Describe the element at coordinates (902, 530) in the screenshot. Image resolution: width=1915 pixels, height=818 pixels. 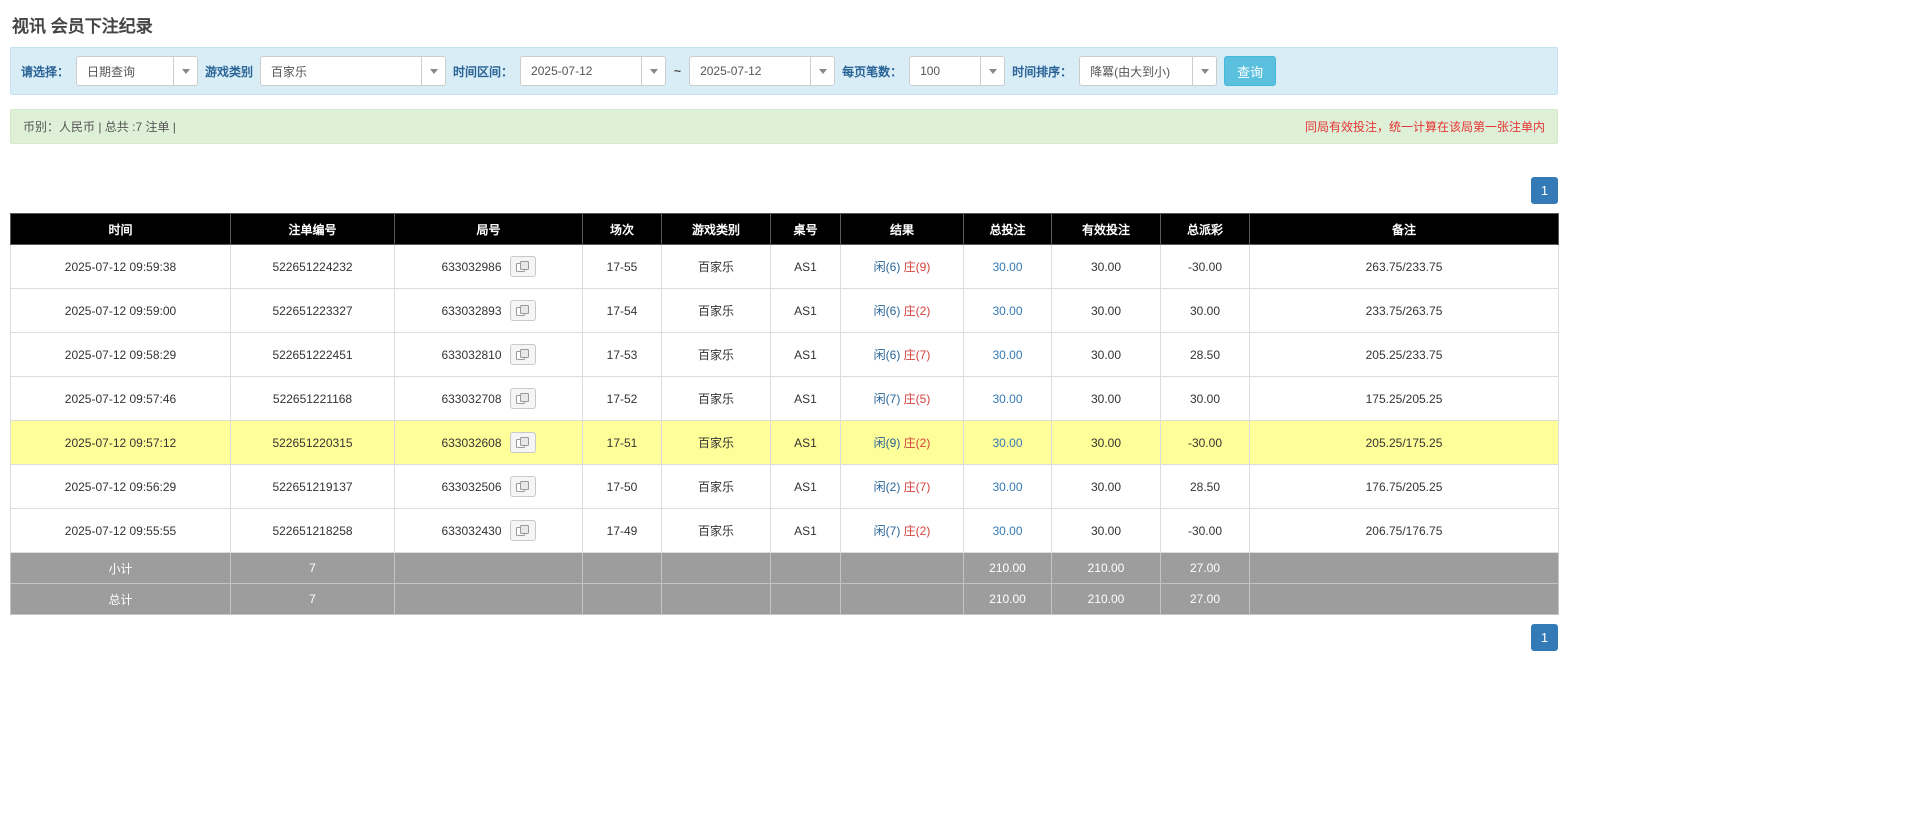
I see `cell-result: 闲(7) 庄(2)` at that location.